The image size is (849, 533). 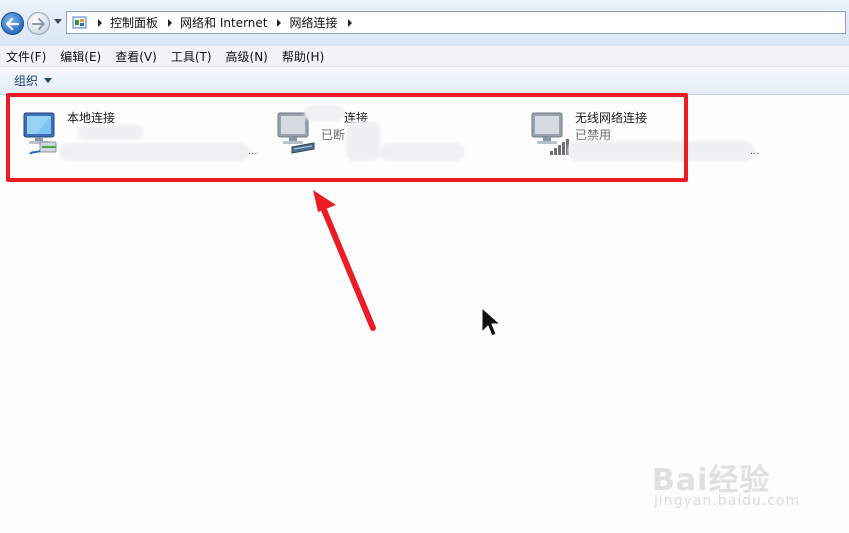 What do you see at coordinates (732, 485) in the screenshot?
I see `baidu-jingyan-watermark: Bai经验 jingyan.baidu.com` at bounding box center [732, 485].